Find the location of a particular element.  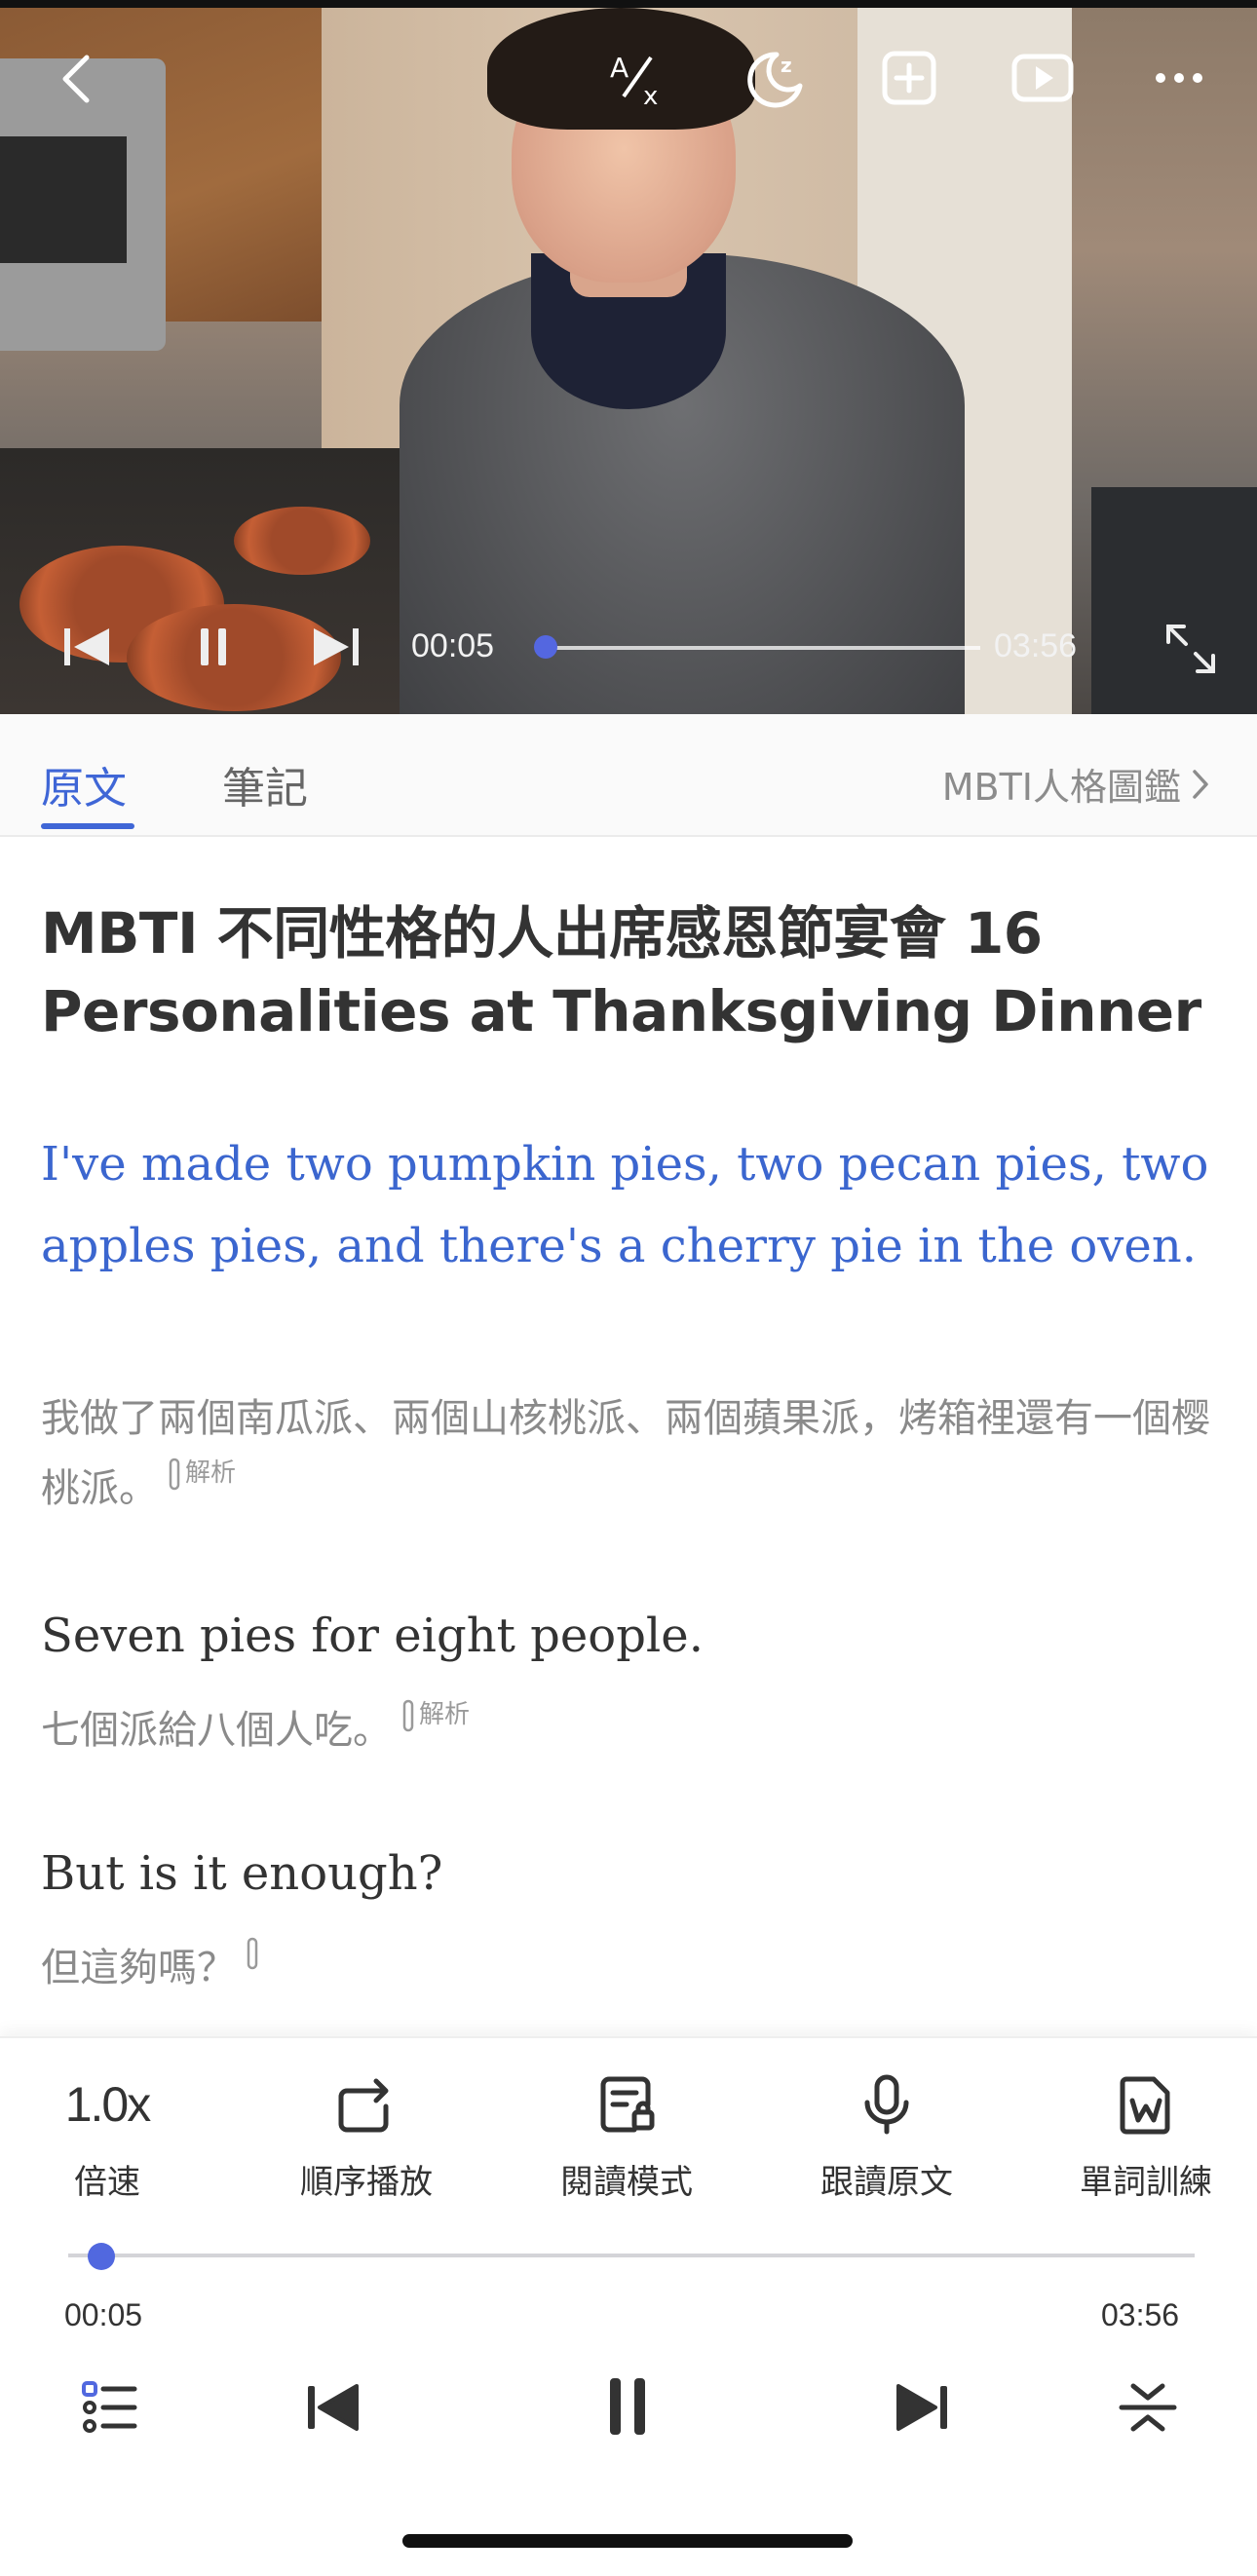

playlist-icon is located at coordinates (109, 2407).